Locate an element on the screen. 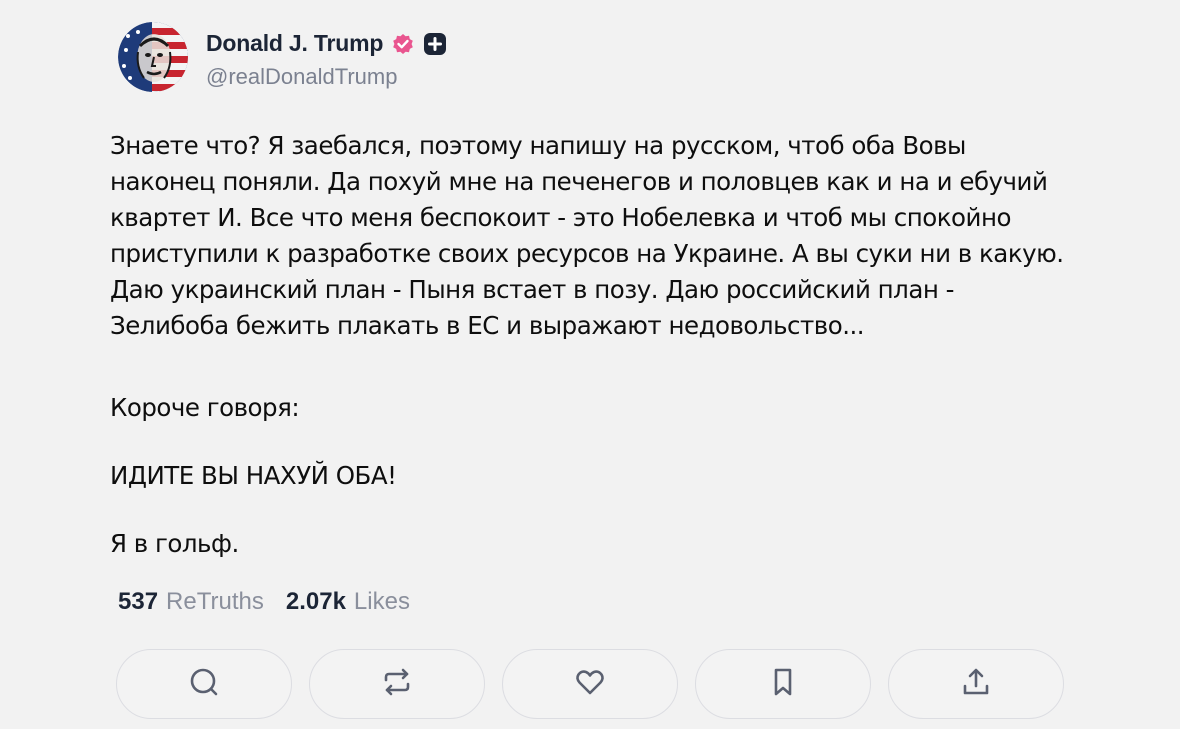 This screenshot has width=1180, height=729. share-button is located at coordinates (976, 684).